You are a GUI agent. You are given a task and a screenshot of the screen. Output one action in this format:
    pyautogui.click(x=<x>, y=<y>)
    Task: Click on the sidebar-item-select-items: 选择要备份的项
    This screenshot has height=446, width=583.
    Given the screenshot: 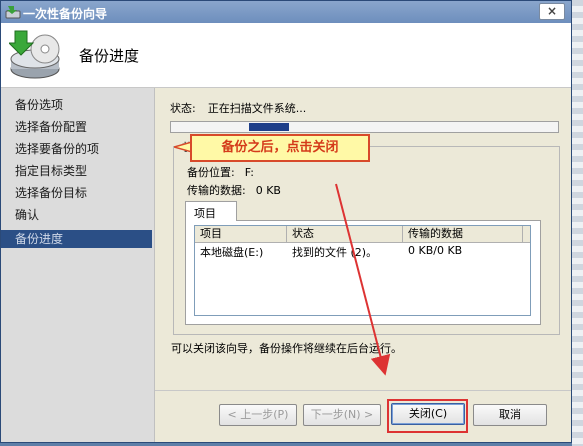 What is the action you would take?
    pyautogui.click(x=57, y=149)
    